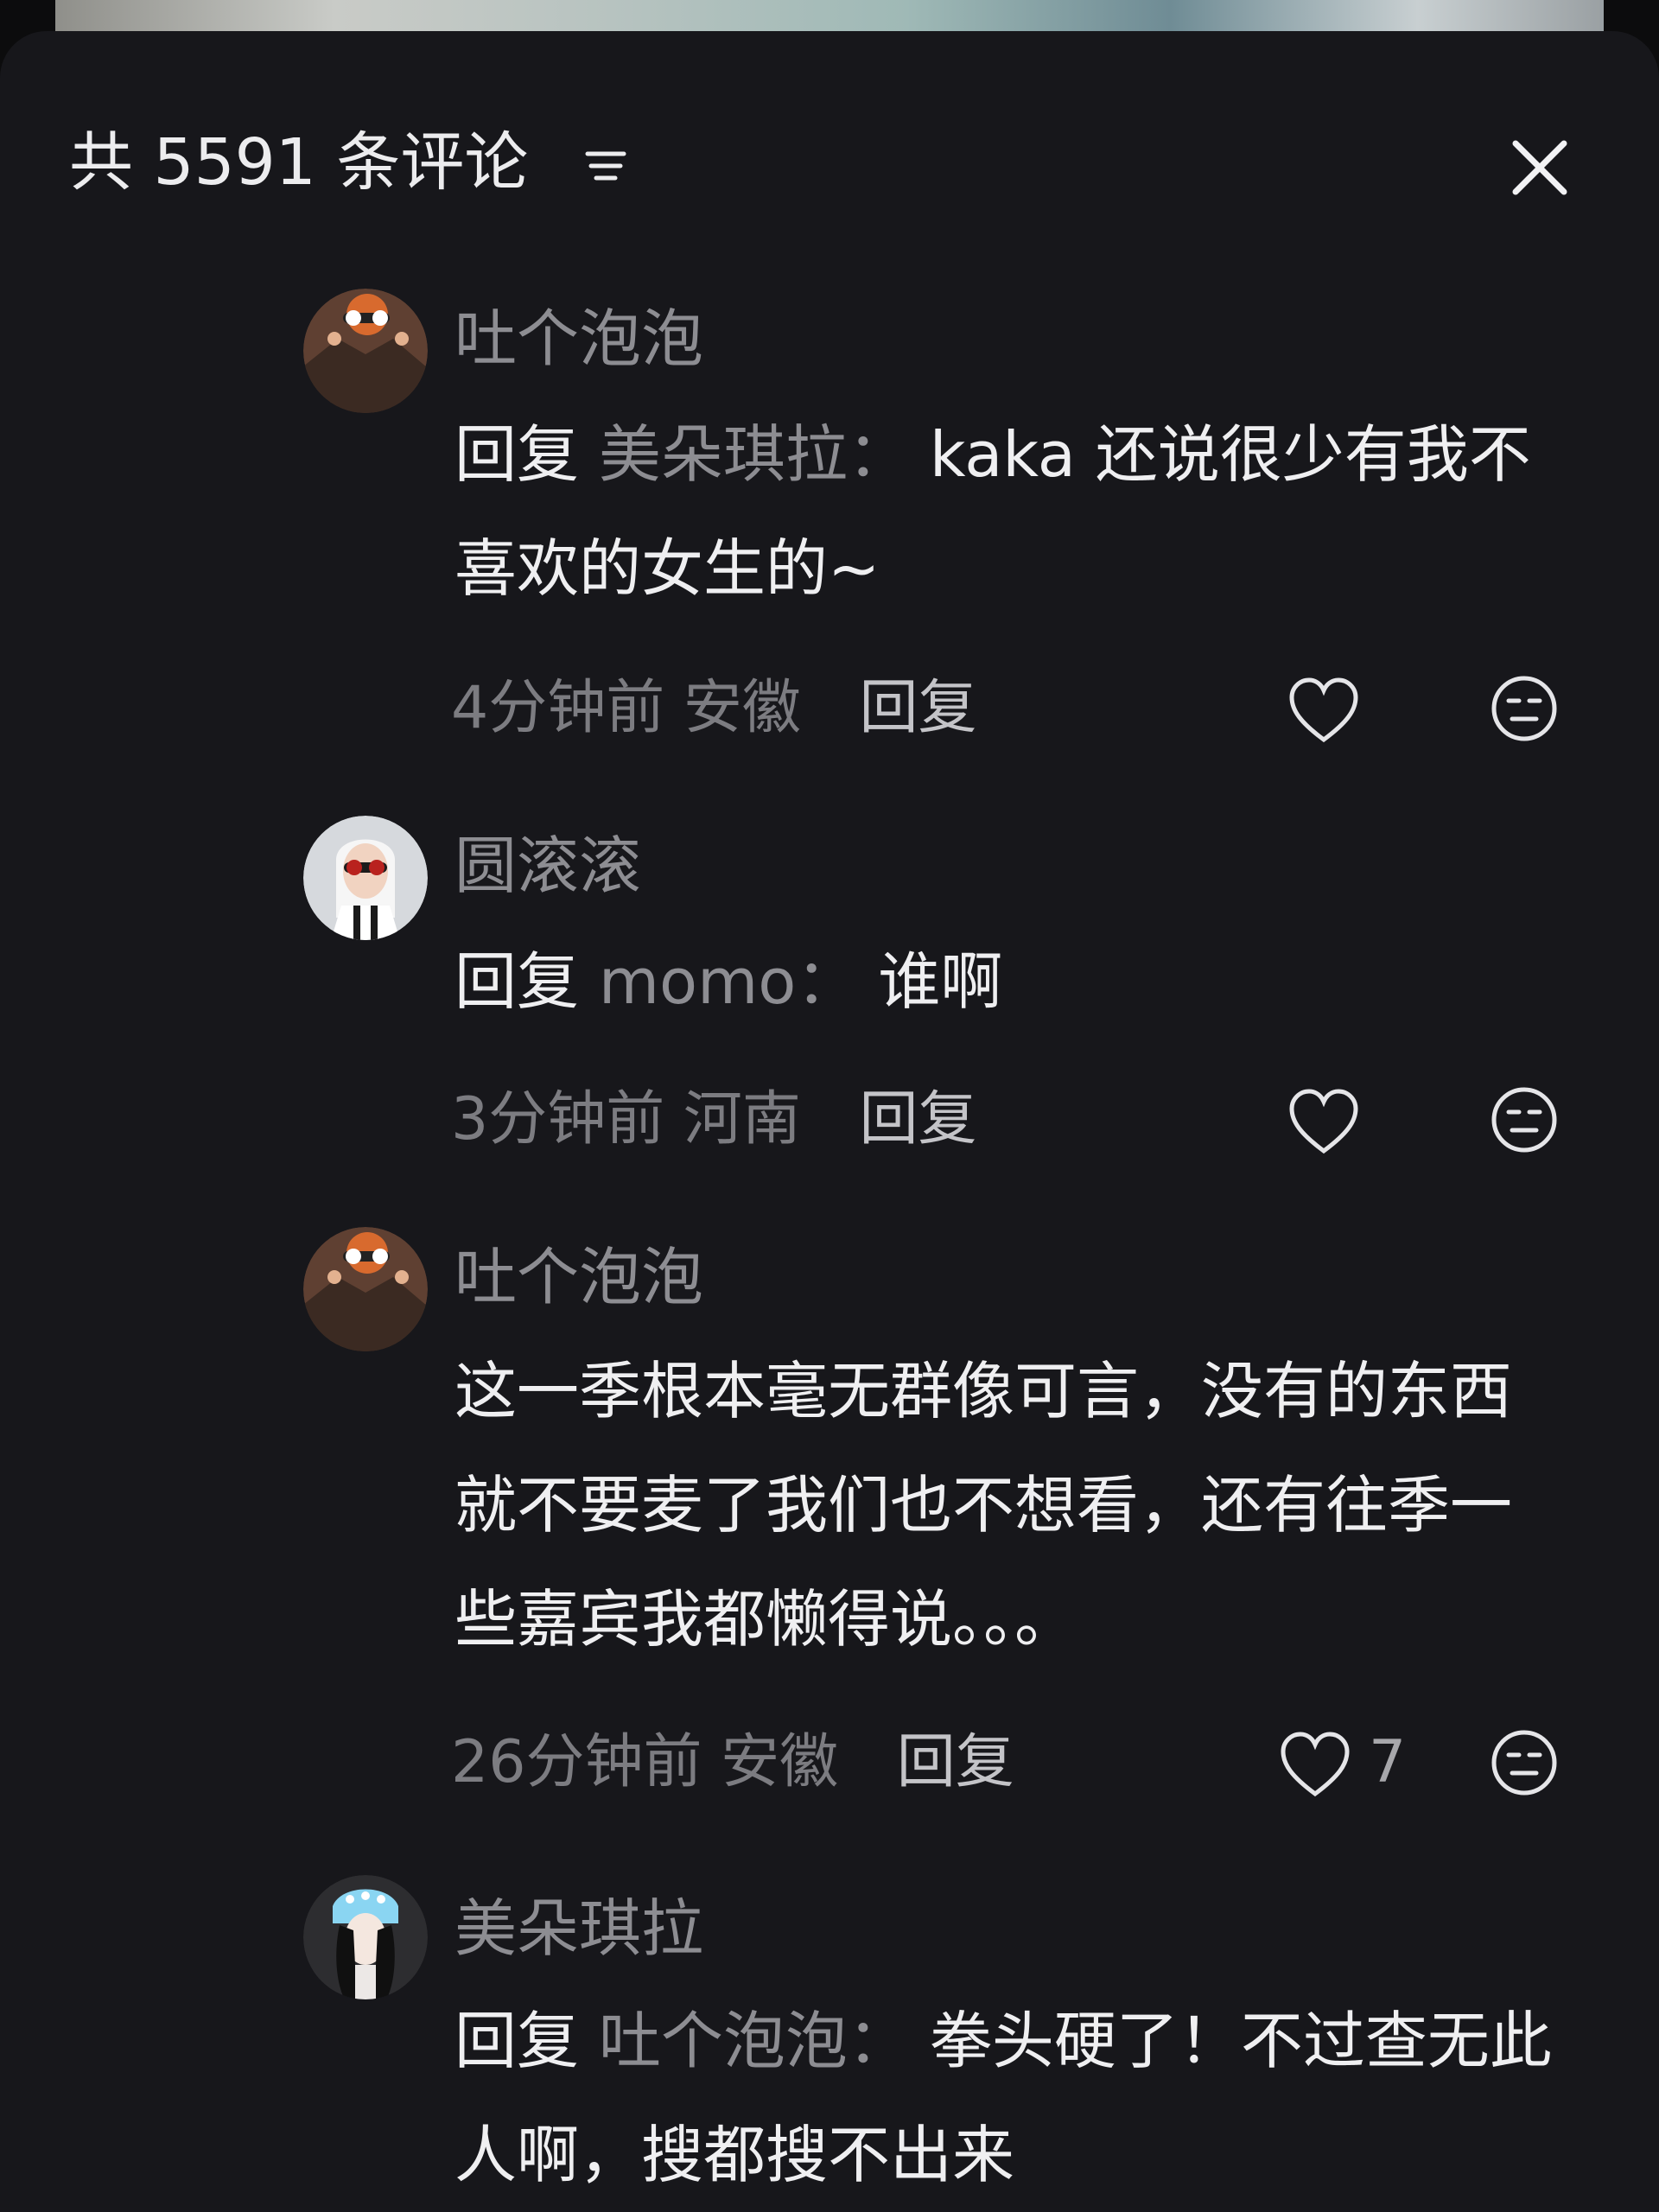 This screenshot has height=2212, width=1659. Describe the element at coordinates (829, 15) in the screenshot. I see `video-preview-strip` at that location.